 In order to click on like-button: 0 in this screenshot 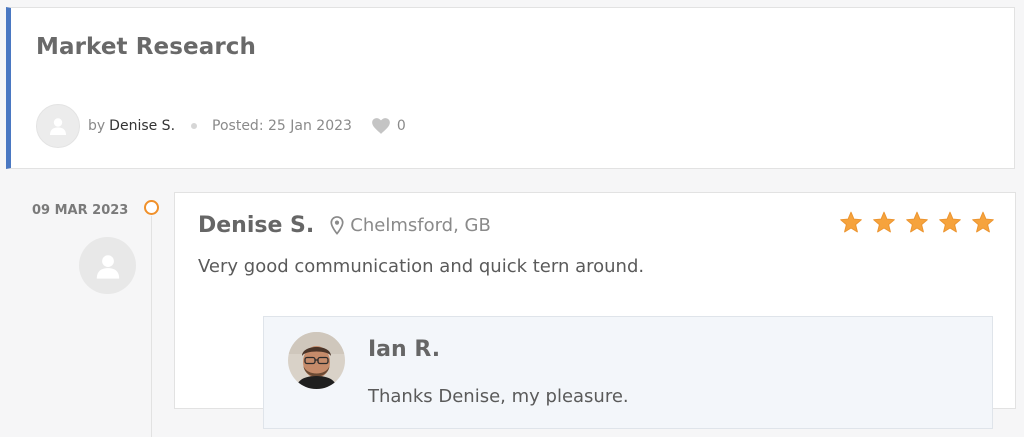, I will do `click(389, 126)`.